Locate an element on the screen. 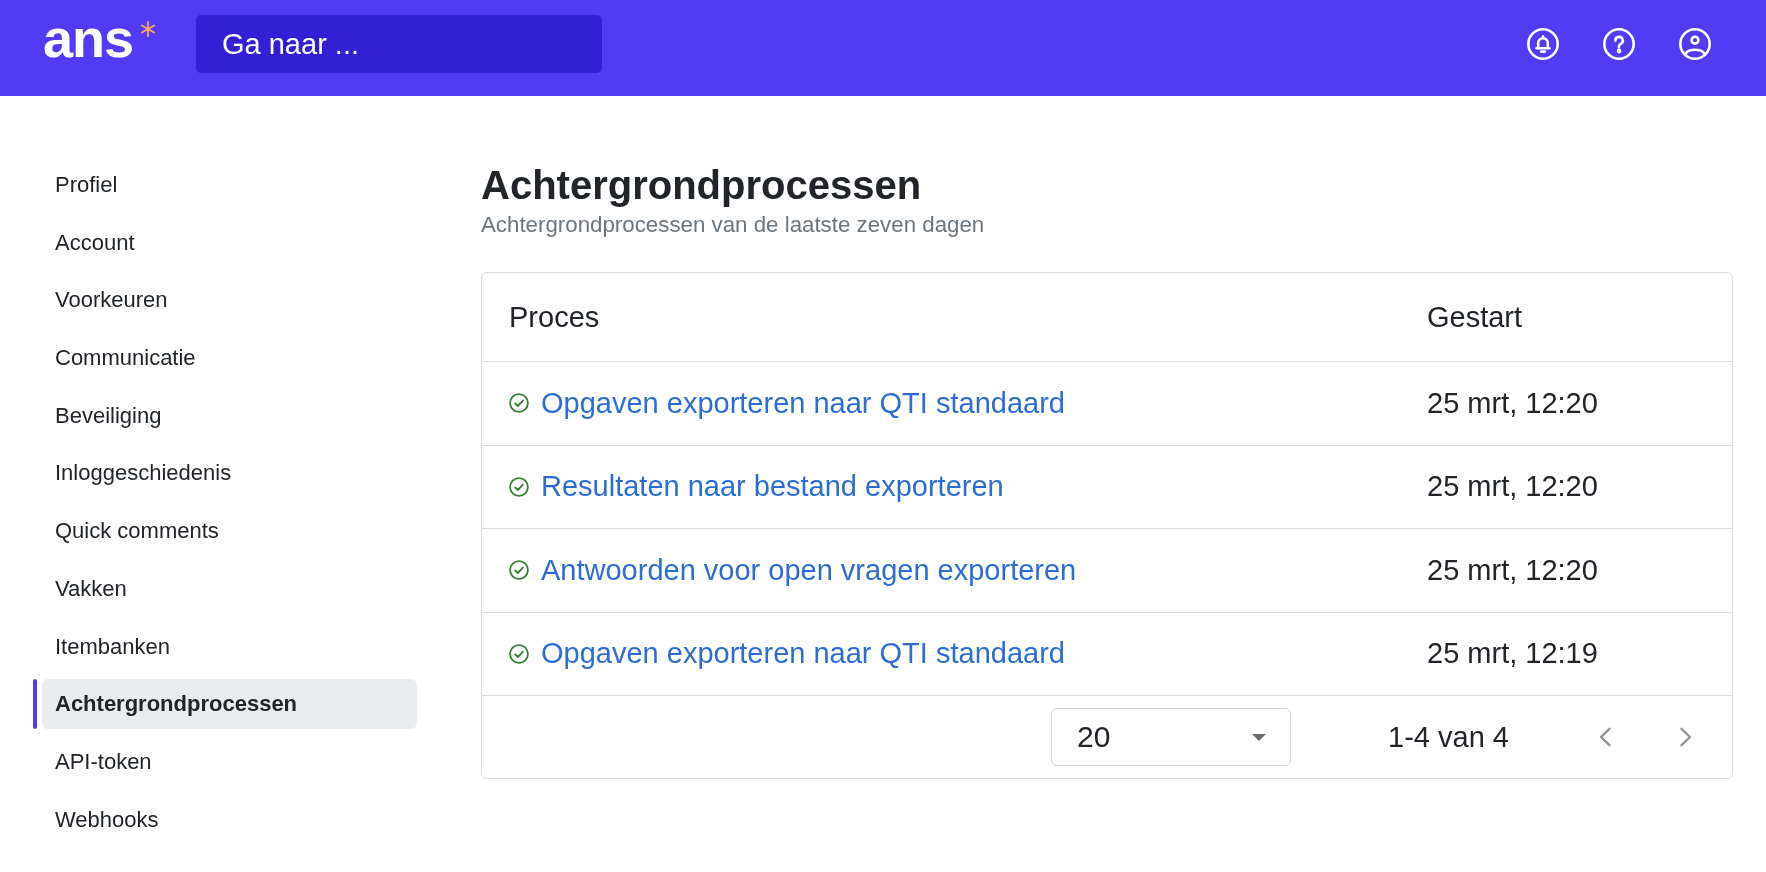  page-title: Achtergrondprocessen is located at coordinates (702, 185).